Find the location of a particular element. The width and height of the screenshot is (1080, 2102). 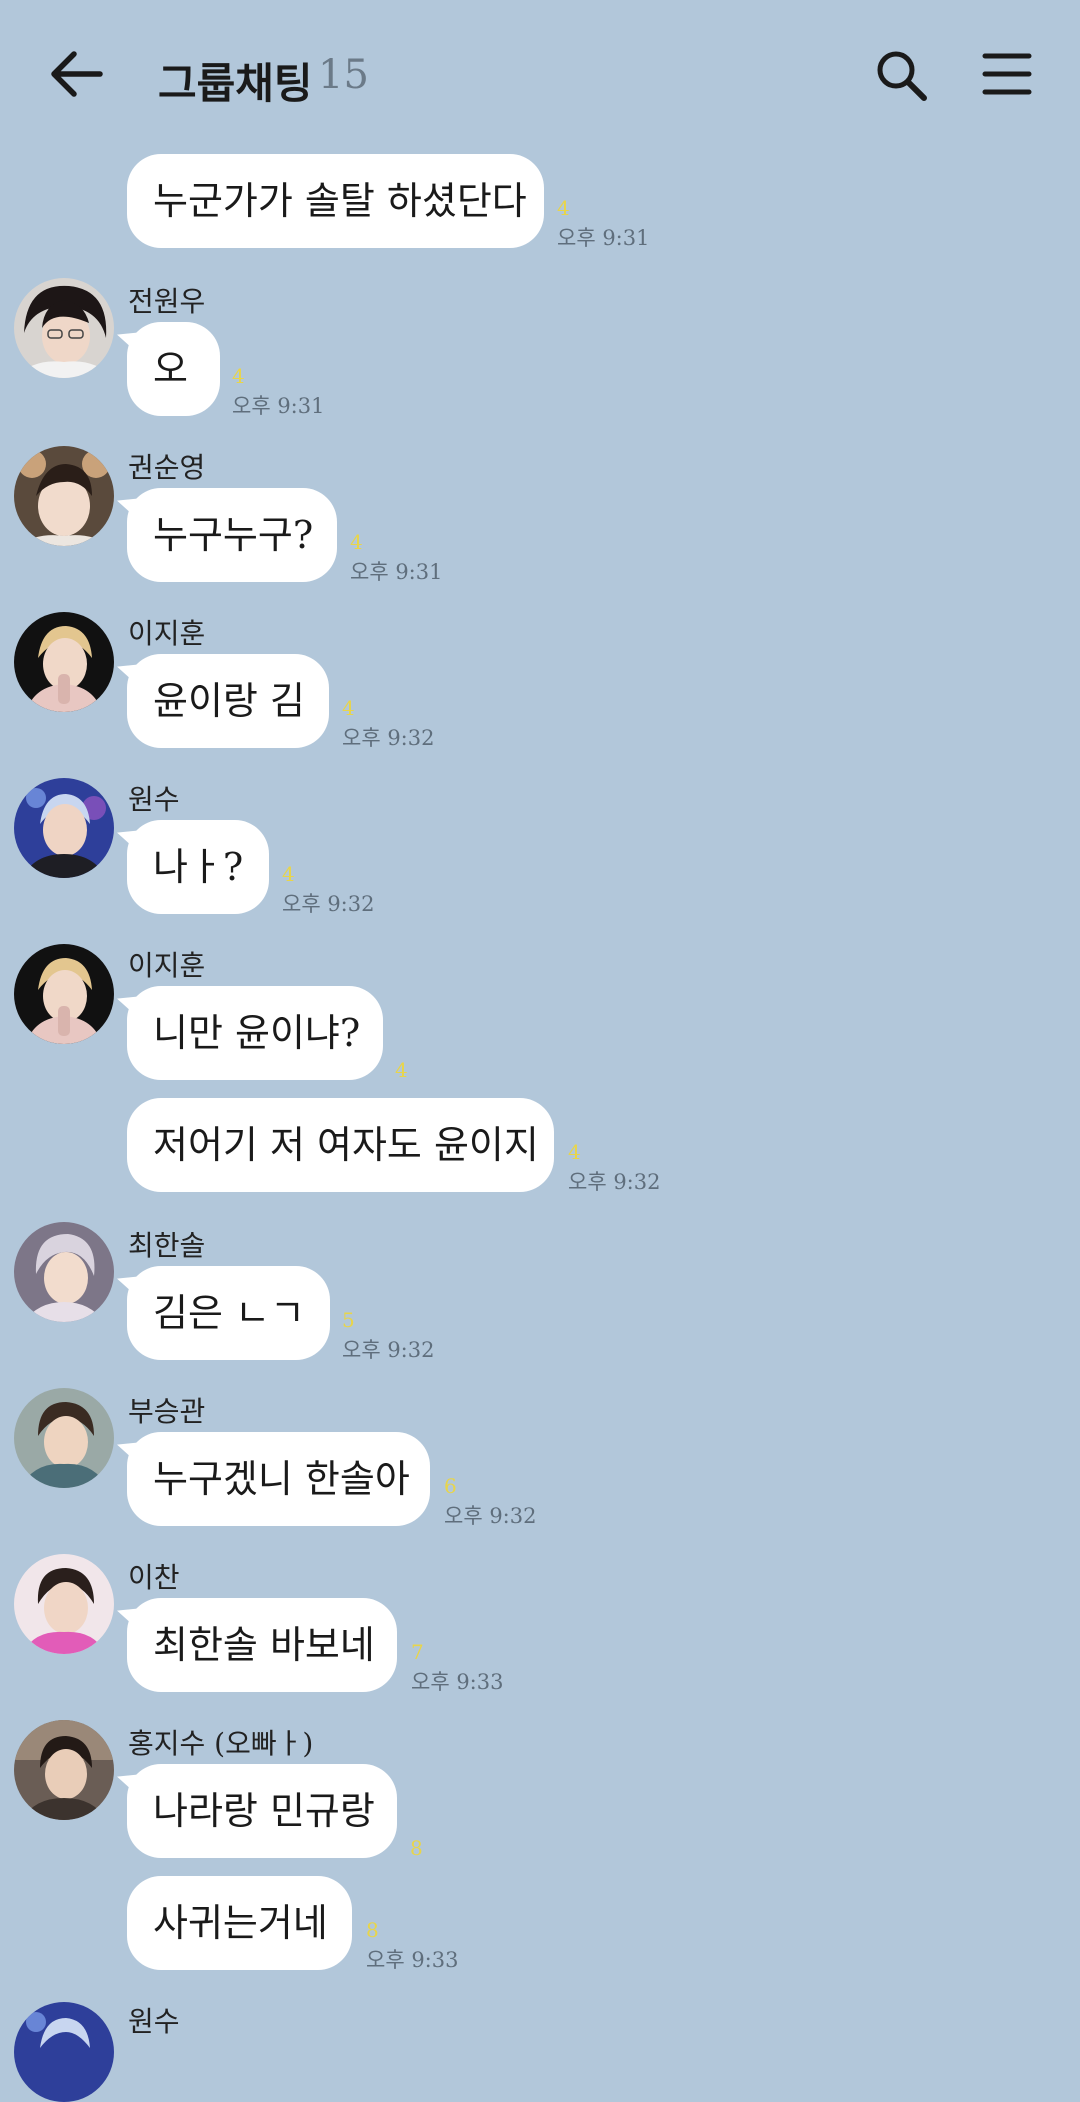

sender-name: 이찬 is located at coordinates (154, 1577).